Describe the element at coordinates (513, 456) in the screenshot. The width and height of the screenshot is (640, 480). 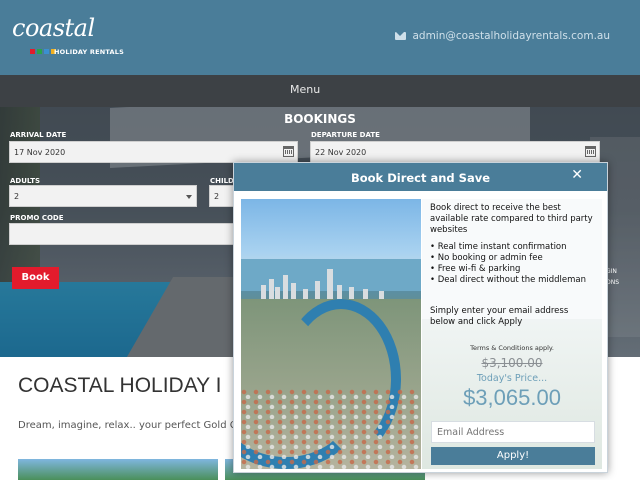
I see `apply-button: Apply!` at that location.